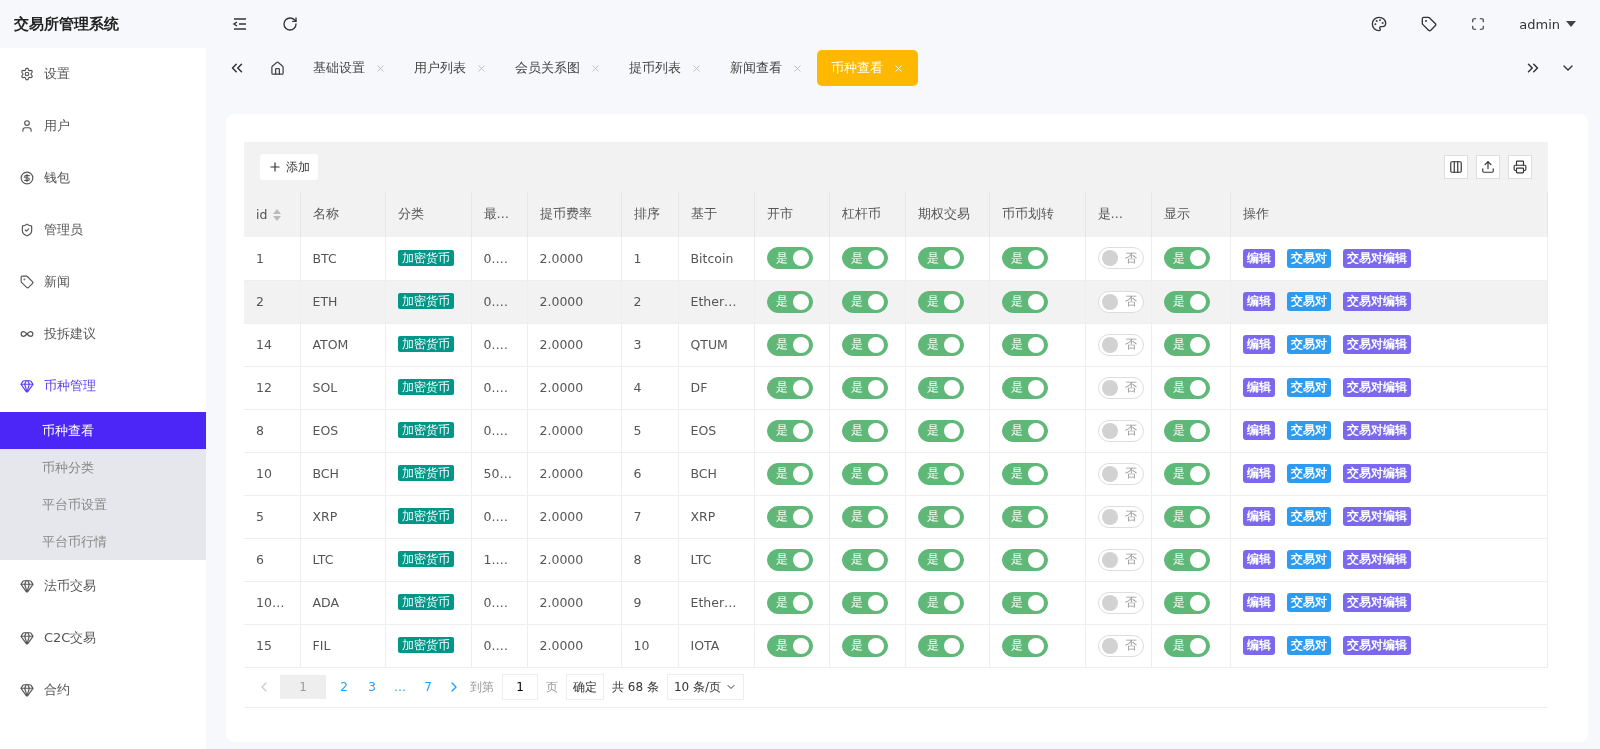  I want to click on sidebar-item: 投拆建议, so click(103, 334).